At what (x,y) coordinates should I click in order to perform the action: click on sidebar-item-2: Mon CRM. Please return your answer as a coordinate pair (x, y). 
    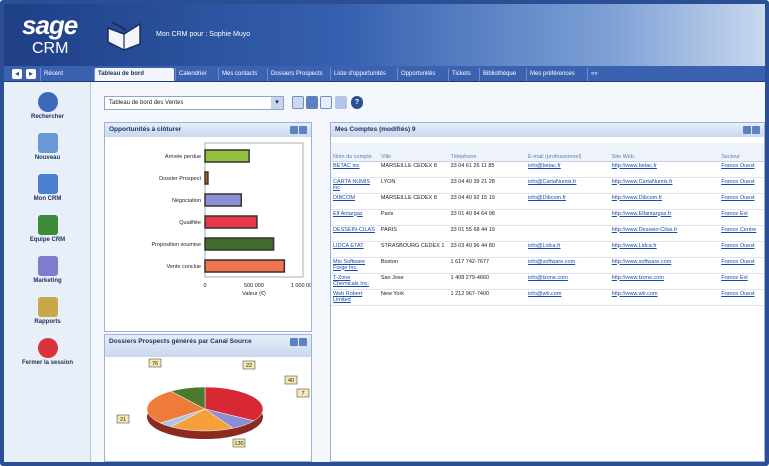
    Looking at the image, I should click on (47, 188).